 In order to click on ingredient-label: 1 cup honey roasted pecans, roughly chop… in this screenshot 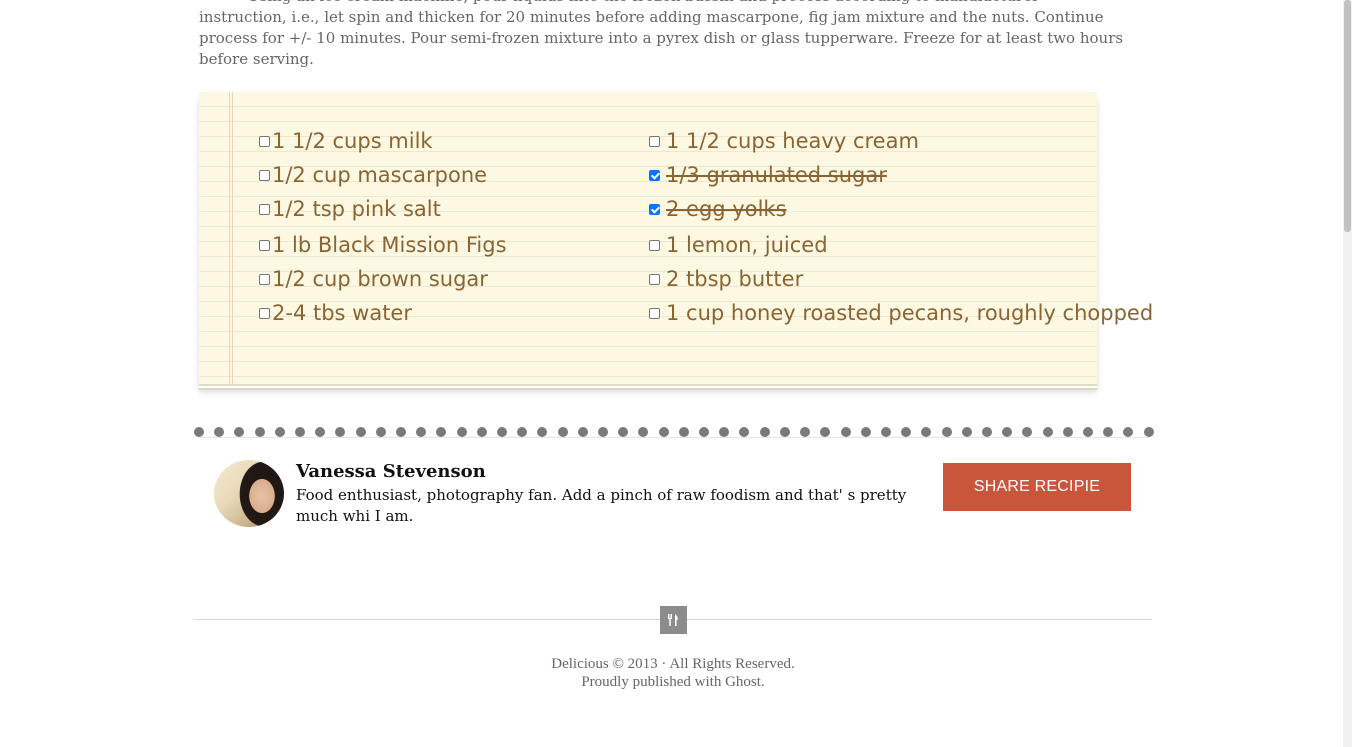, I will do `click(910, 313)`.